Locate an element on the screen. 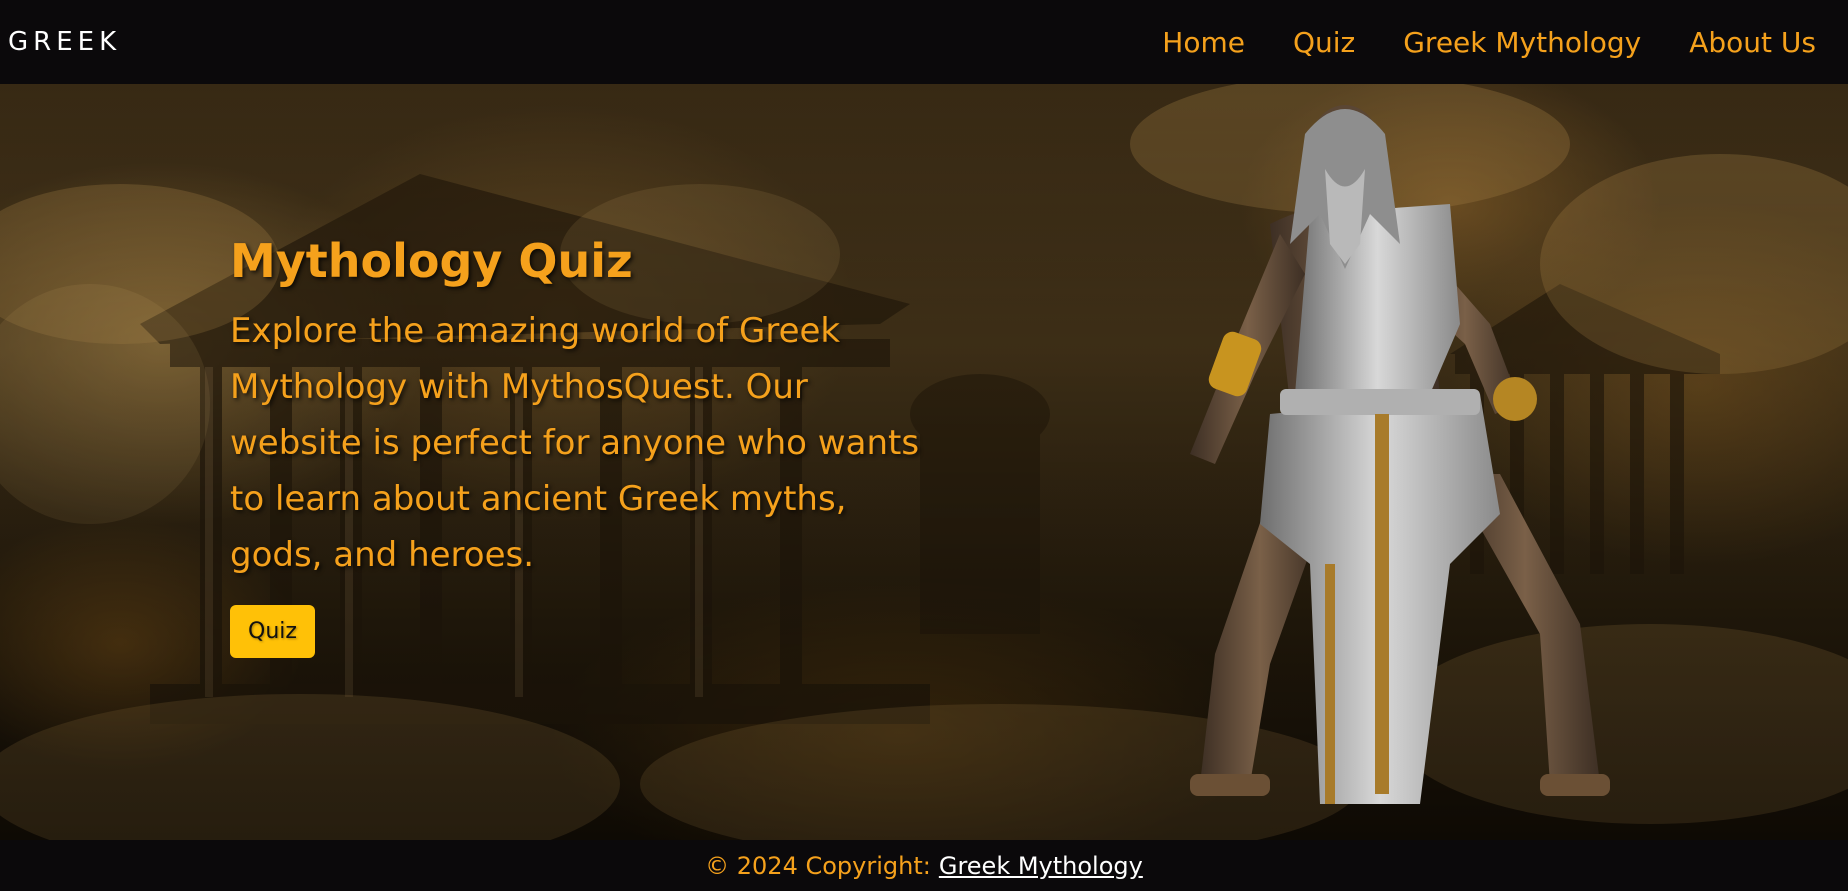  footer-greek-mythology-link: Greek Mythology is located at coordinates (1041, 866).